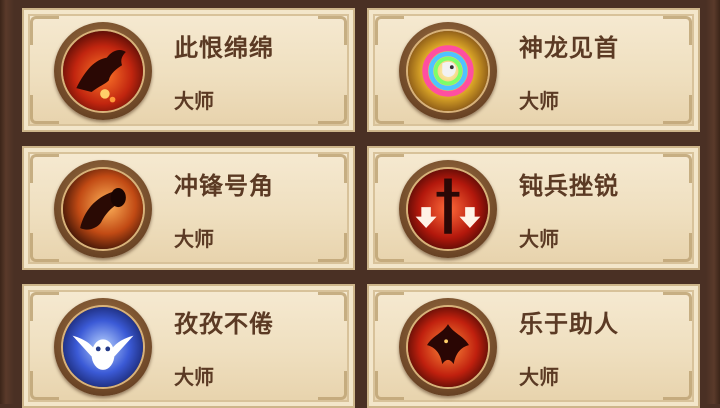 The width and height of the screenshot is (720, 408). I want to click on achievement-card: 乐于助人 大师, so click(533, 346).